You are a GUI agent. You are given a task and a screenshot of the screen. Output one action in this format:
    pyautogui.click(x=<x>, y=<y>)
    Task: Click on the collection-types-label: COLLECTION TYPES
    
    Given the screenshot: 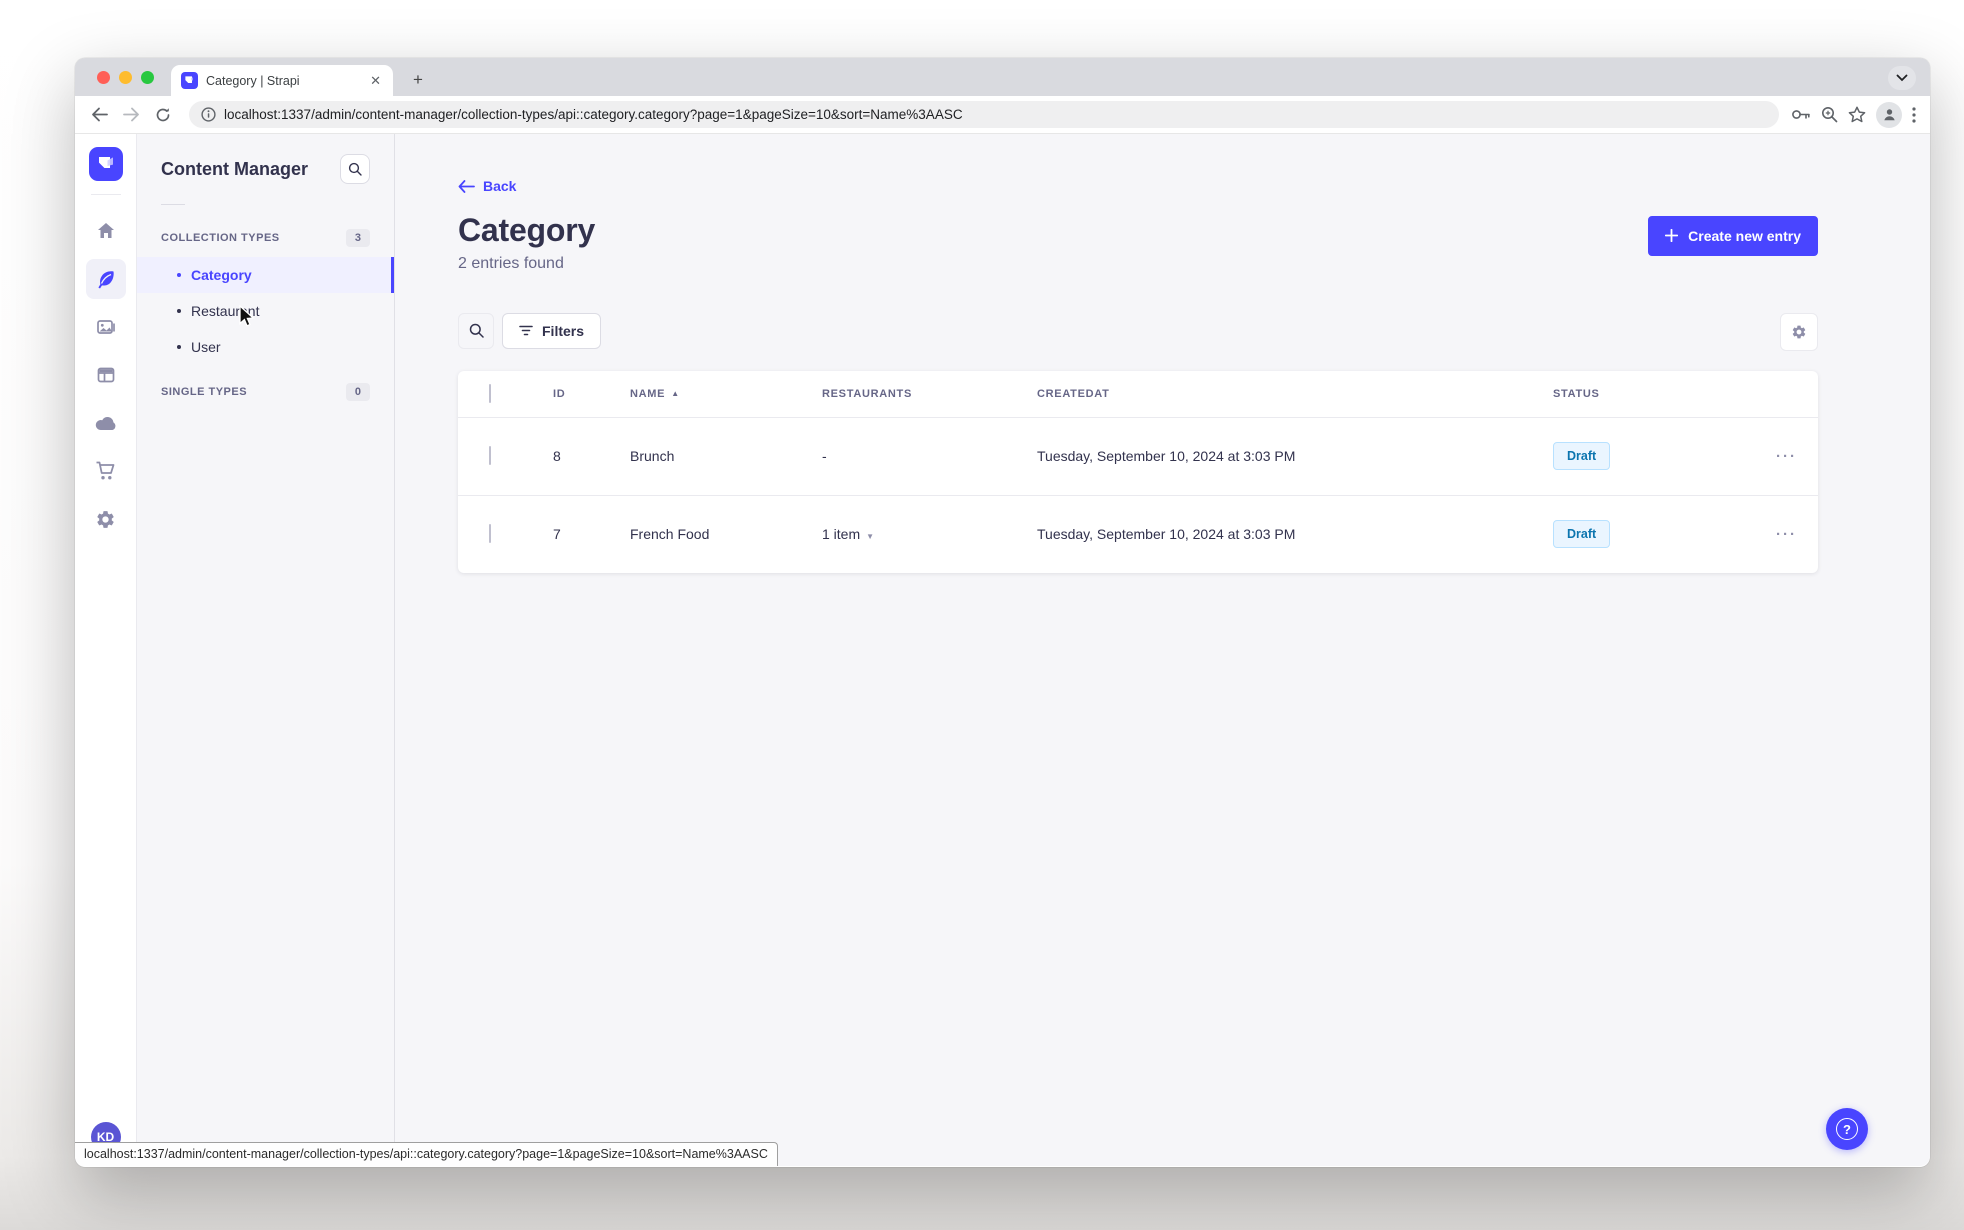 What is the action you would take?
    pyautogui.click(x=220, y=238)
    